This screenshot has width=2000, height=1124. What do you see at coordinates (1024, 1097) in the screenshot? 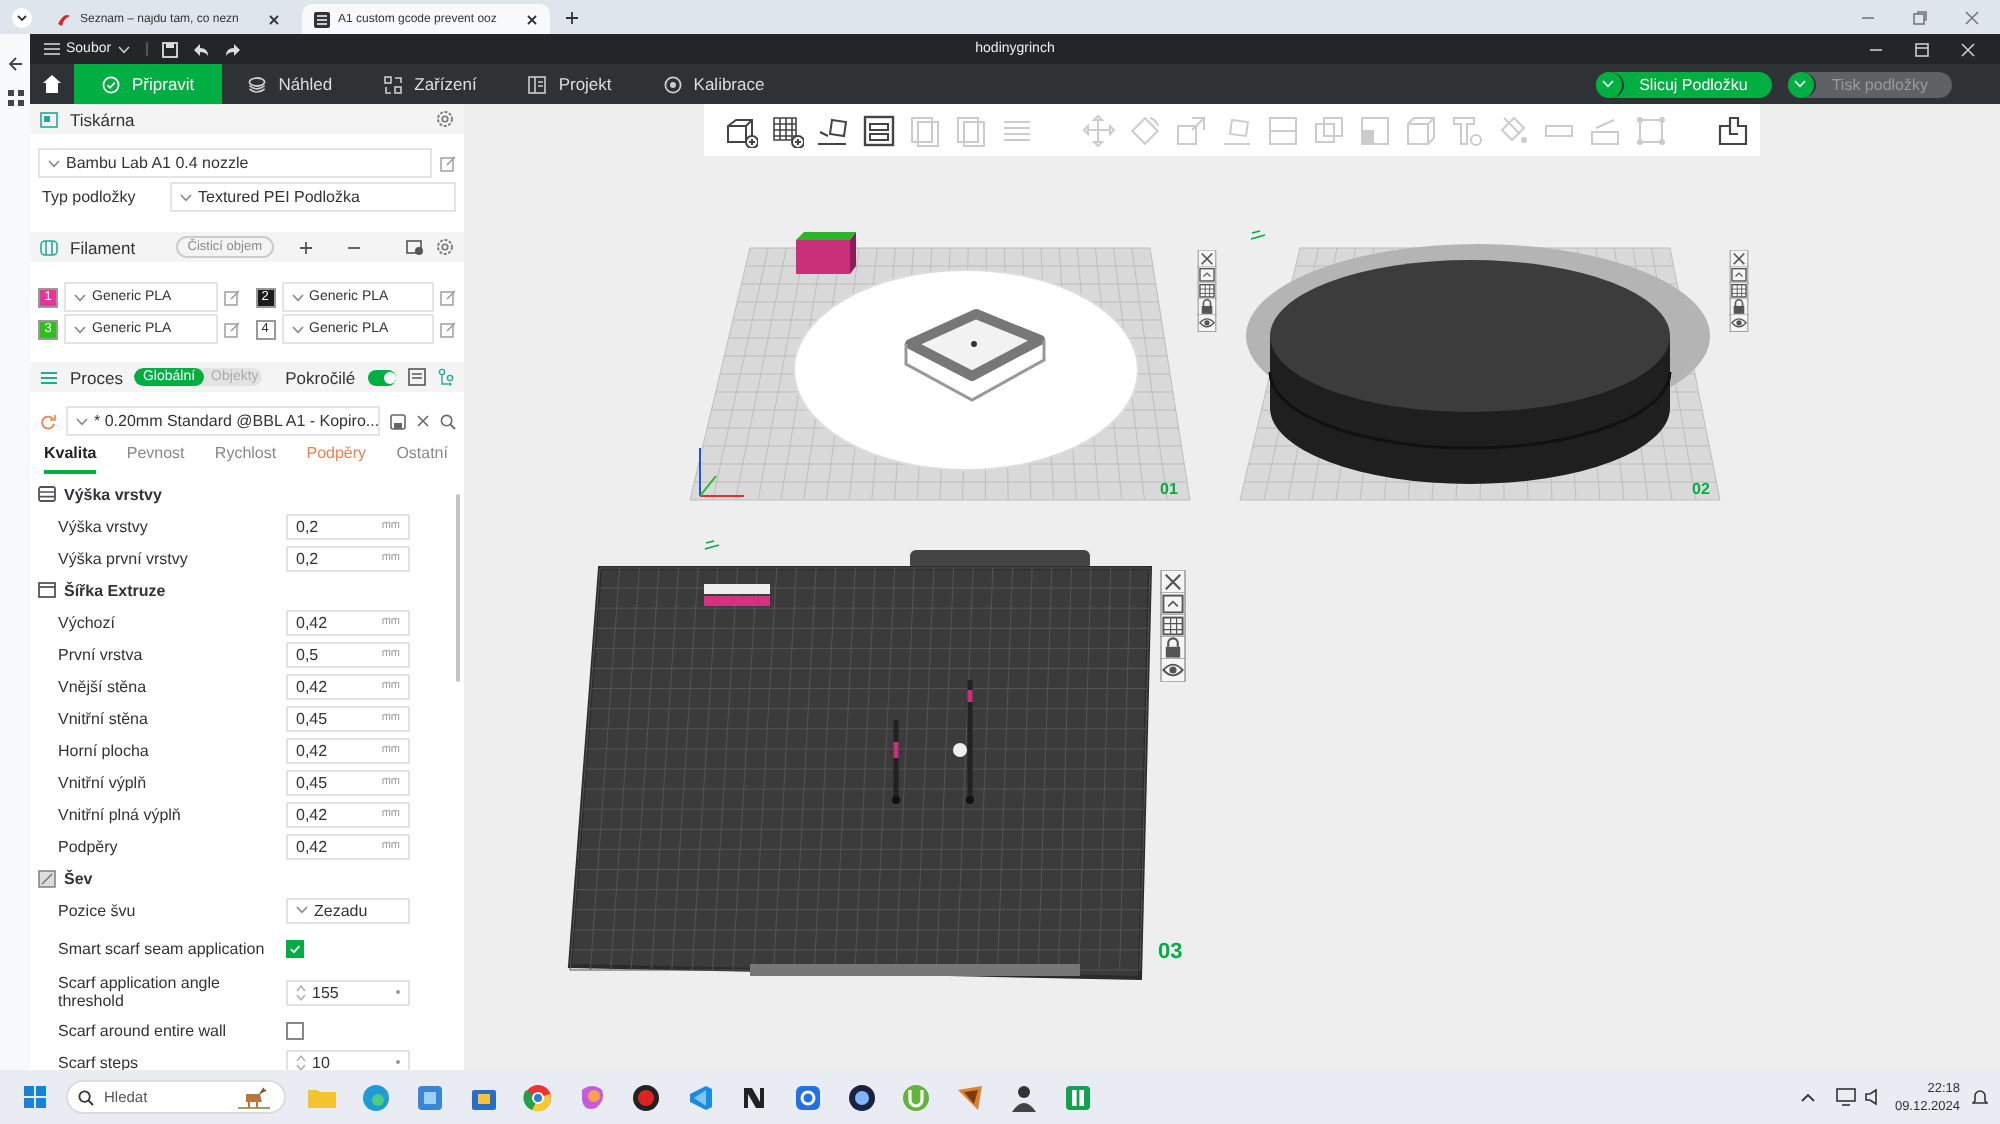
I see `figure-icon` at bounding box center [1024, 1097].